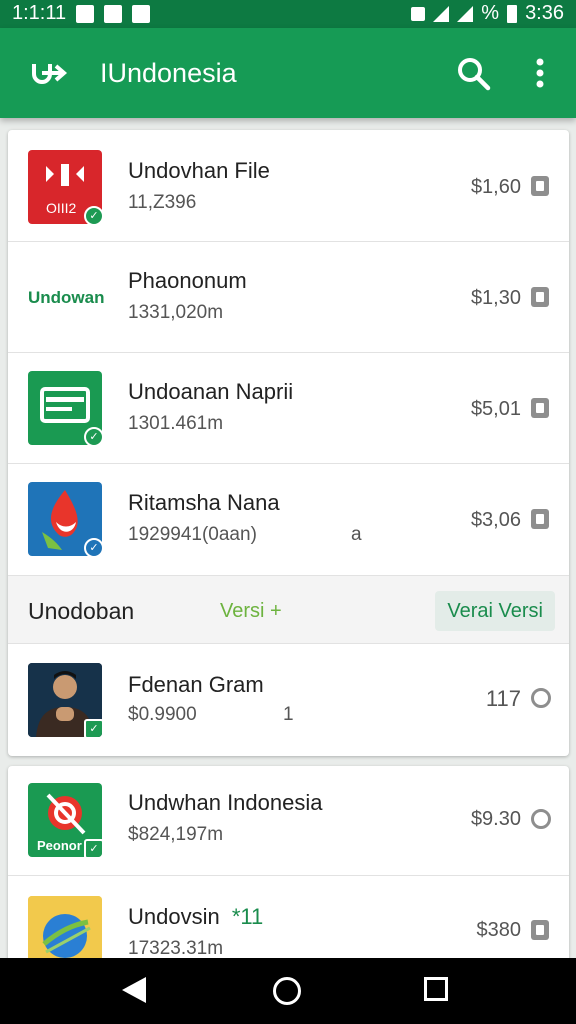 The width and height of the screenshot is (576, 1024). I want to click on app-size: 11,Z396, so click(162, 202).